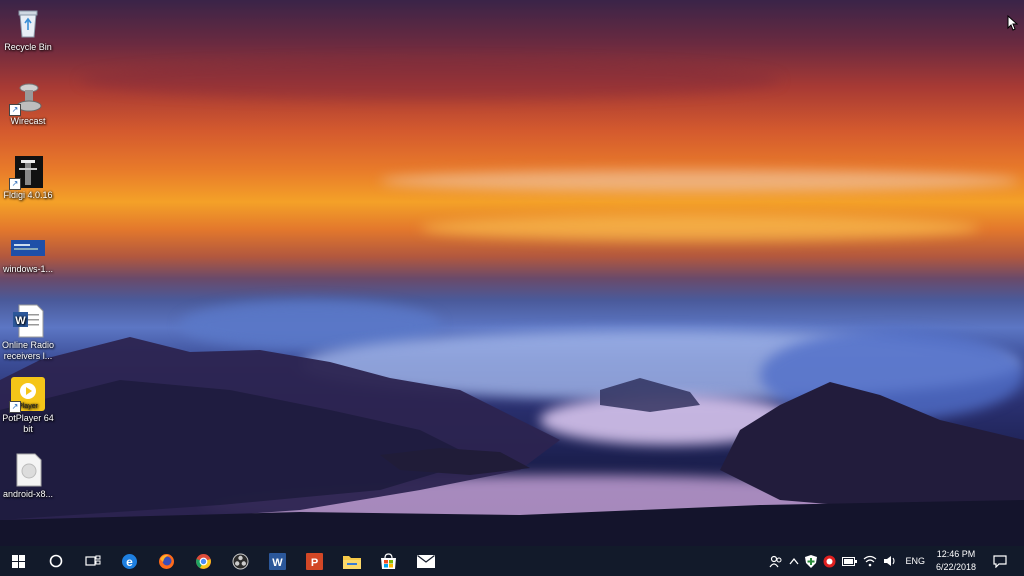 This screenshot has height=576, width=1024. I want to click on start-button, so click(18, 561).